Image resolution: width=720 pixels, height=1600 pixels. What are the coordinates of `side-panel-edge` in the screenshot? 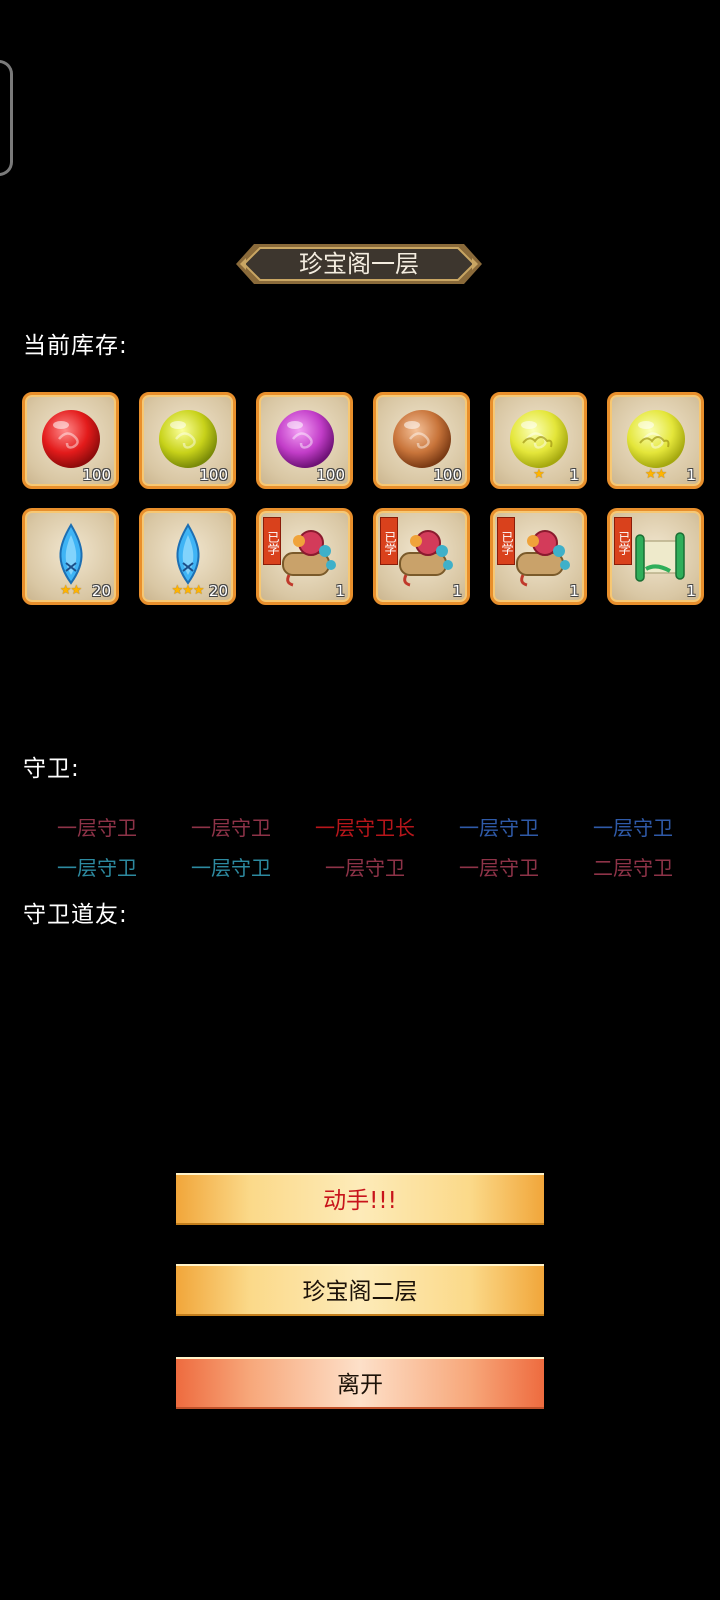 It's located at (6, 118).